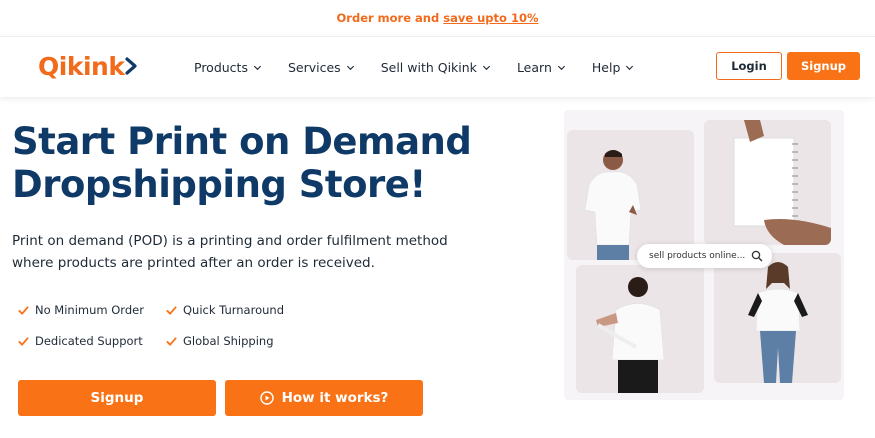 Image resolution: width=875 pixels, height=438 pixels. What do you see at coordinates (388, 18) in the screenshot?
I see `promo-text: Order more and` at bounding box center [388, 18].